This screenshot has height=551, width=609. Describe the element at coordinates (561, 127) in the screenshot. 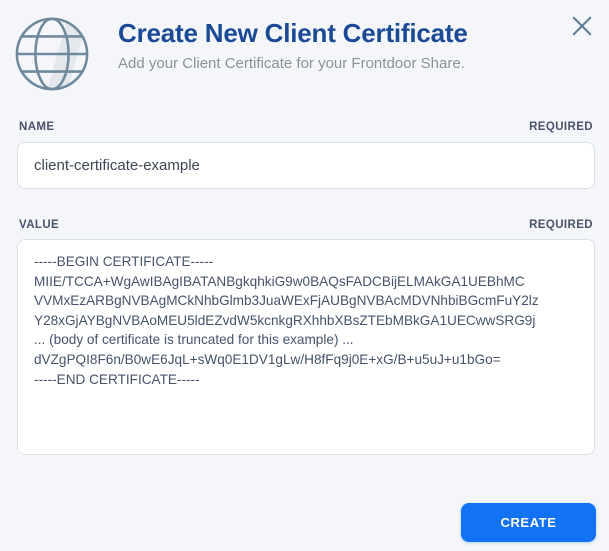

I see `name-required-badge: REQUIRED` at that location.